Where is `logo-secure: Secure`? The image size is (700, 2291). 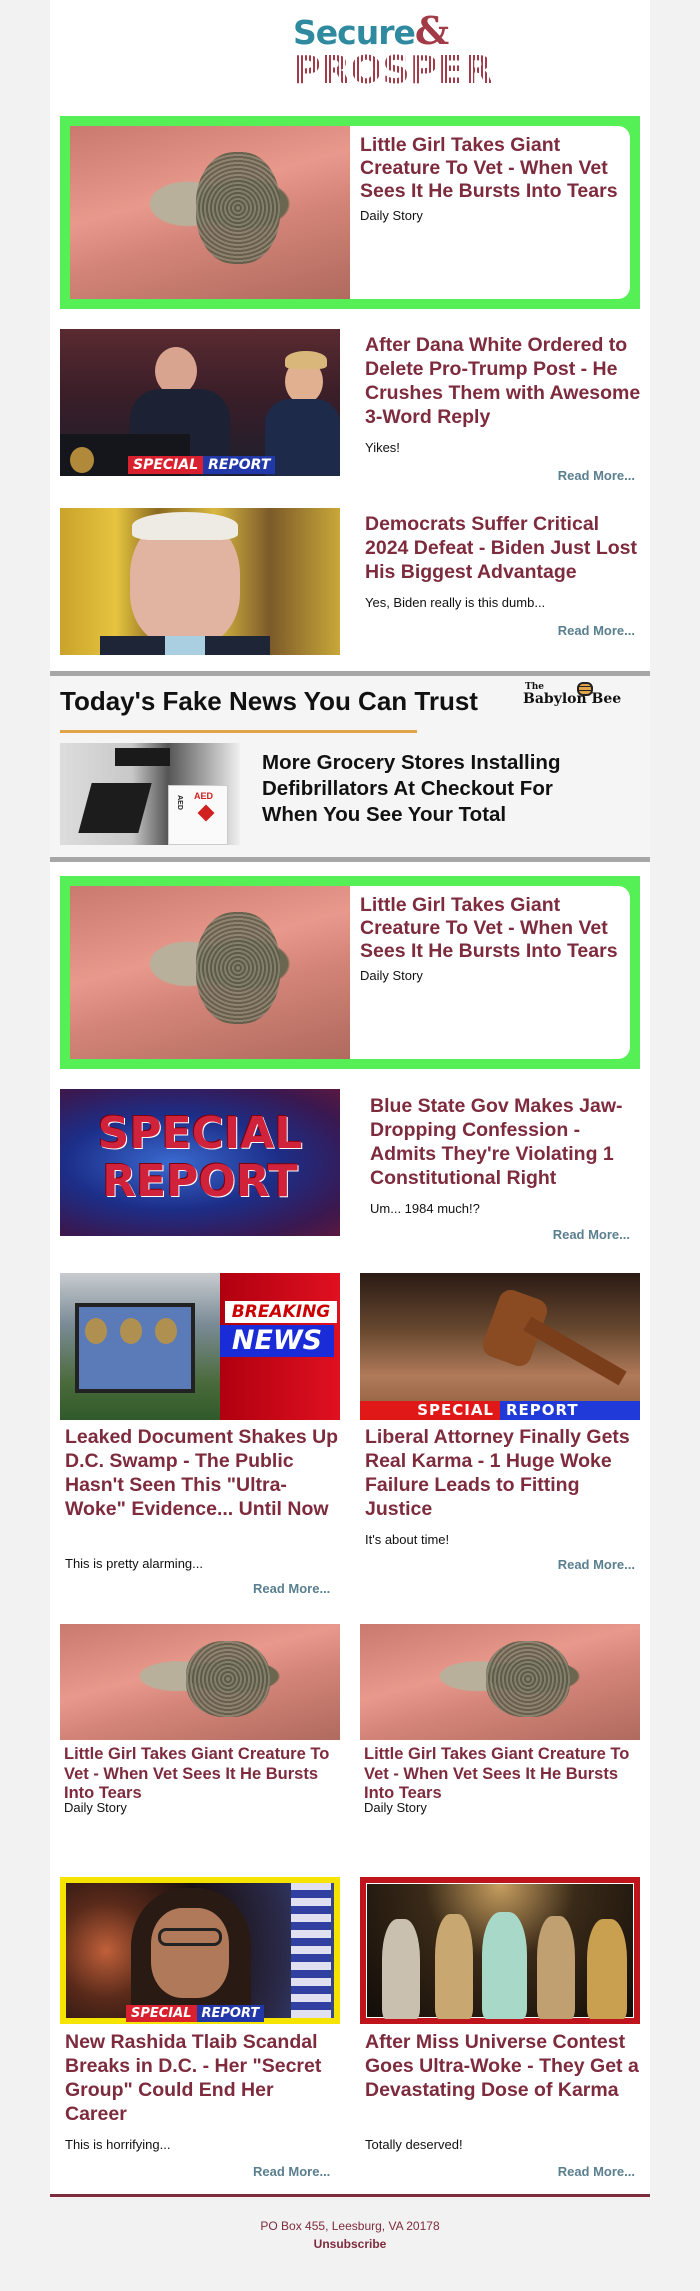 logo-secure: Secure is located at coordinates (354, 32).